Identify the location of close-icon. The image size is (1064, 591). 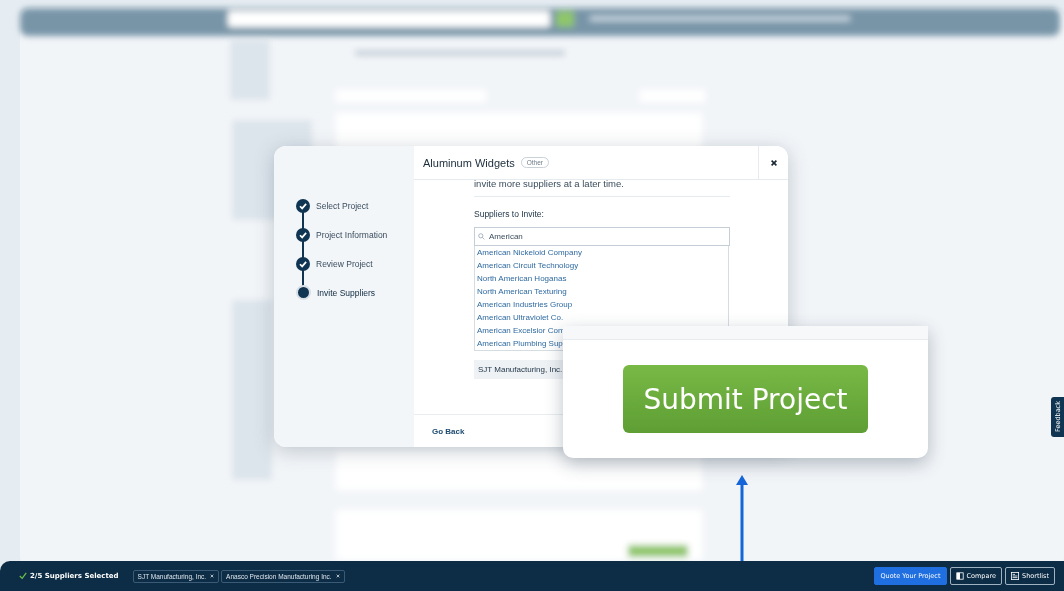
(773, 162).